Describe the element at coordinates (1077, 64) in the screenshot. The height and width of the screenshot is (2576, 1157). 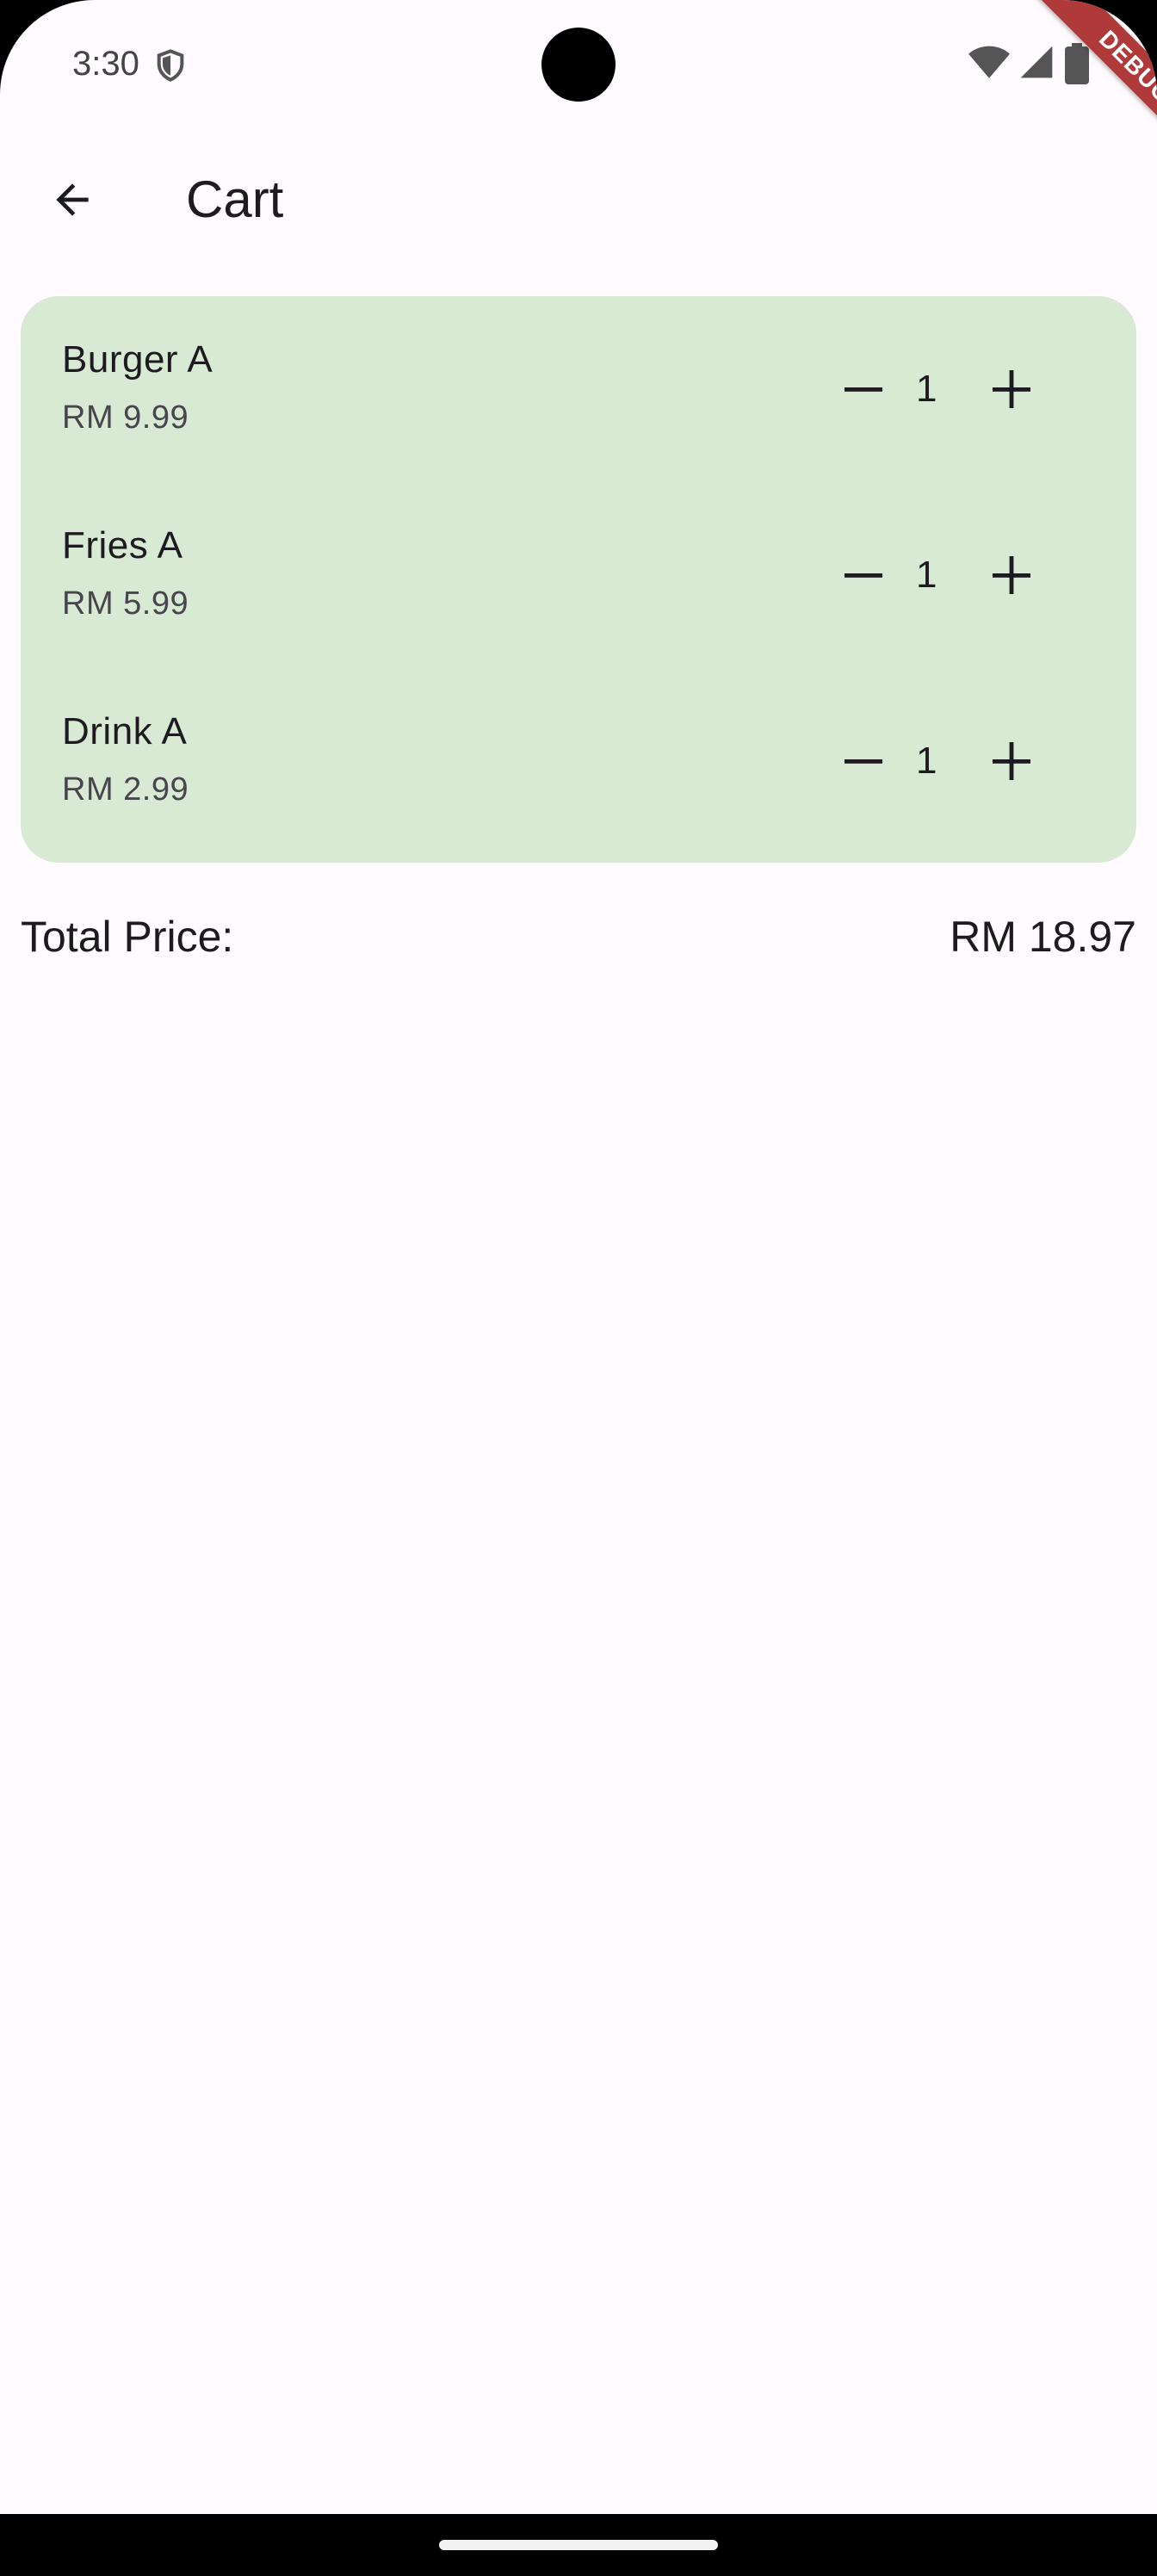
I see `battery-icon` at that location.